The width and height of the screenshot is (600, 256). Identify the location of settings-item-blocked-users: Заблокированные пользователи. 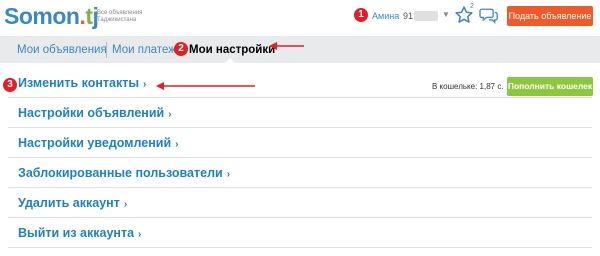
(300, 173).